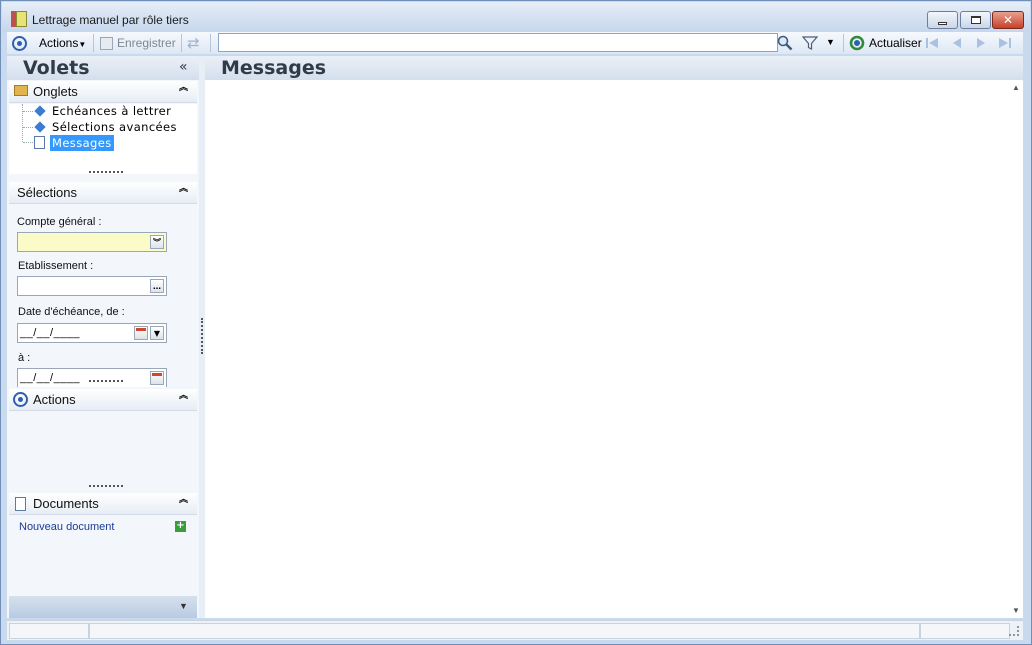 This screenshot has height=645, width=1032. What do you see at coordinates (157, 242) in the screenshot?
I see `double-chevron-down-icon: ︾` at bounding box center [157, 242].